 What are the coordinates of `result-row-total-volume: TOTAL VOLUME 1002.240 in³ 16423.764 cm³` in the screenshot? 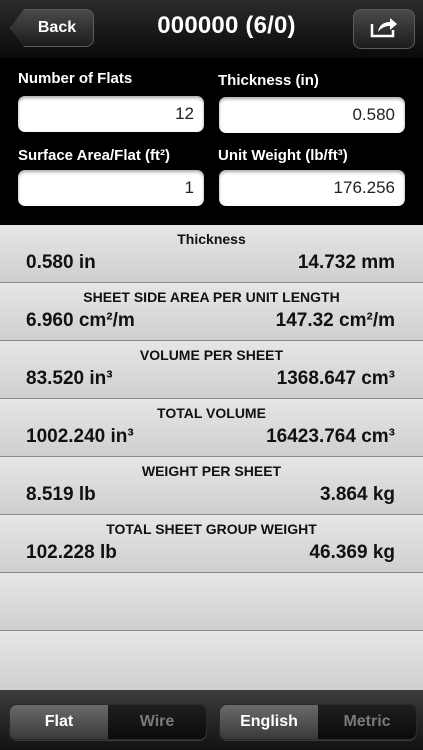 It's located at (211, 428).